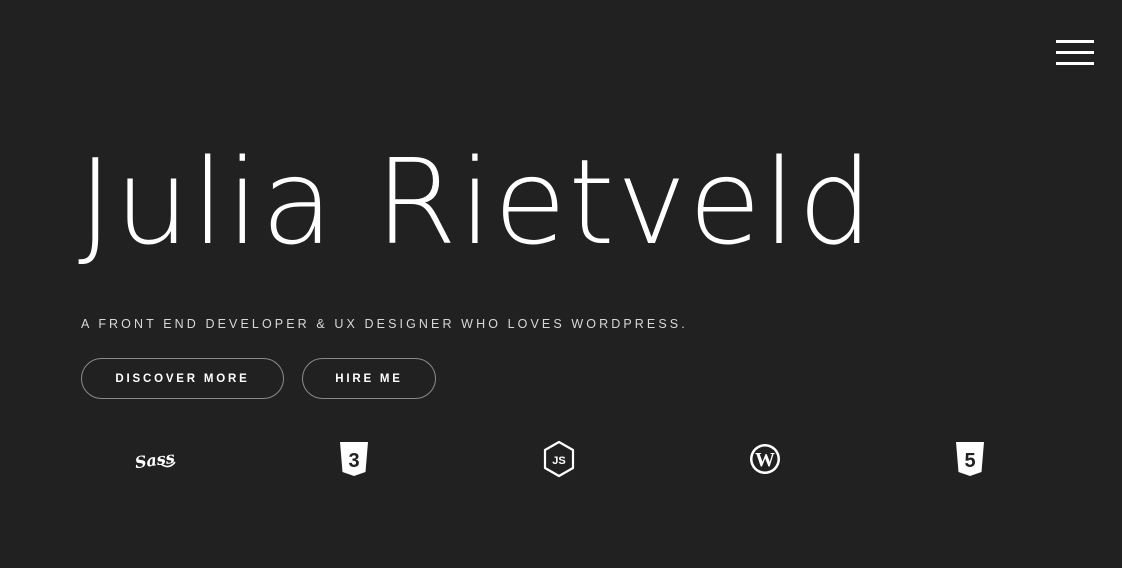 This screenshot has height=568, width=1122. I want to click on svg-text: W, so click(765, 460).